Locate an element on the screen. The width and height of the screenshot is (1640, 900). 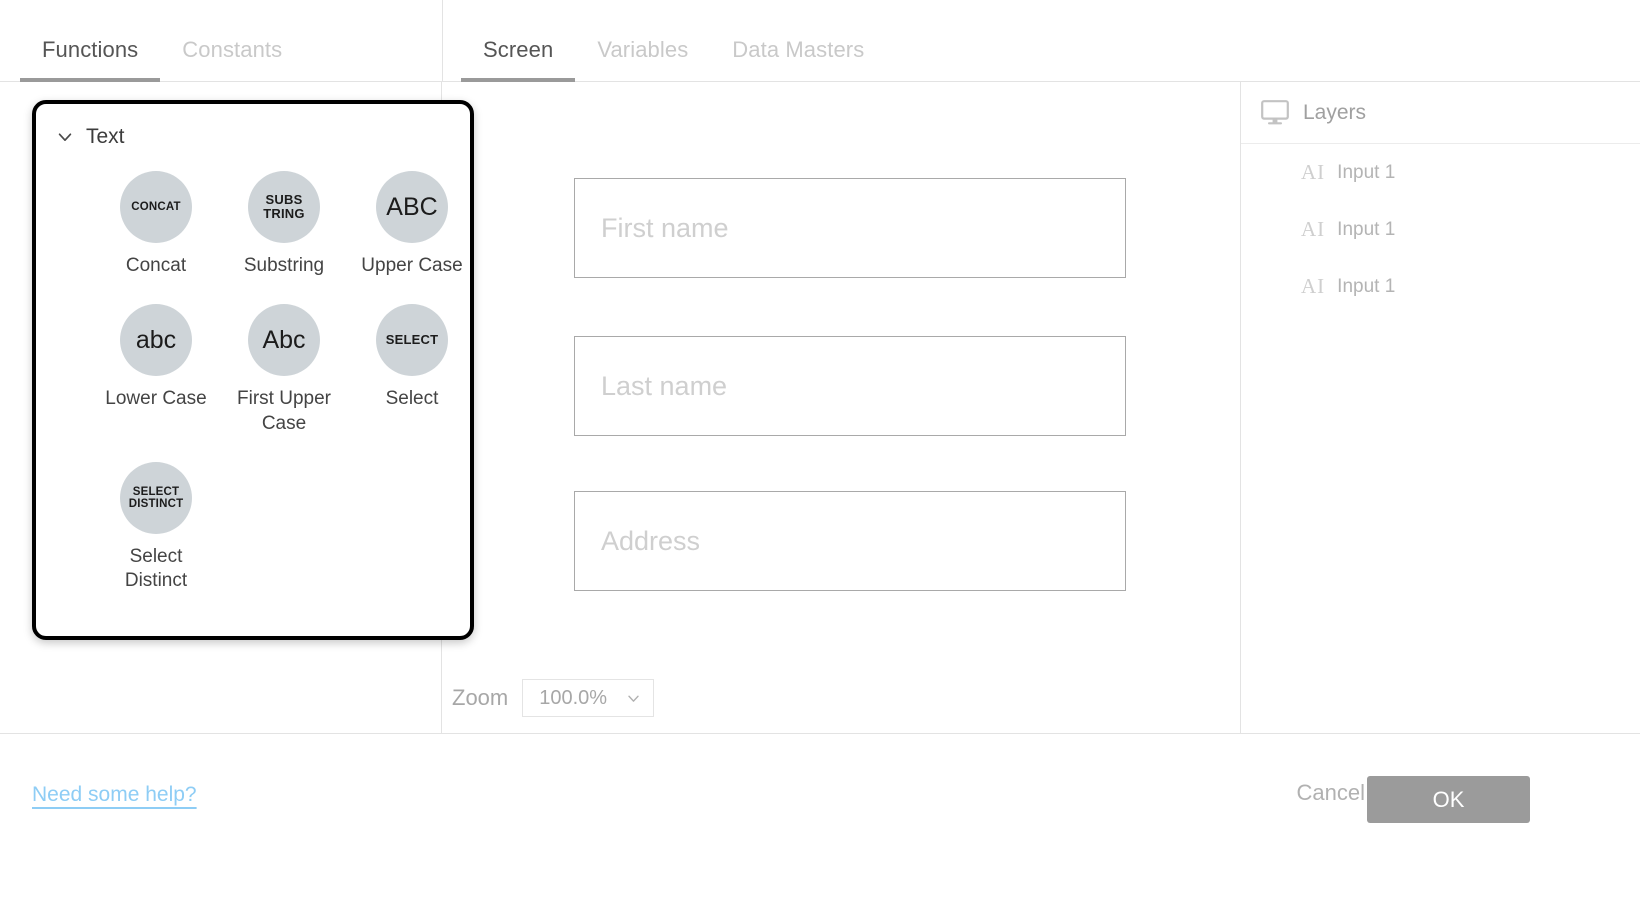
text-group-header: Text is located at coordinates (253, 126).